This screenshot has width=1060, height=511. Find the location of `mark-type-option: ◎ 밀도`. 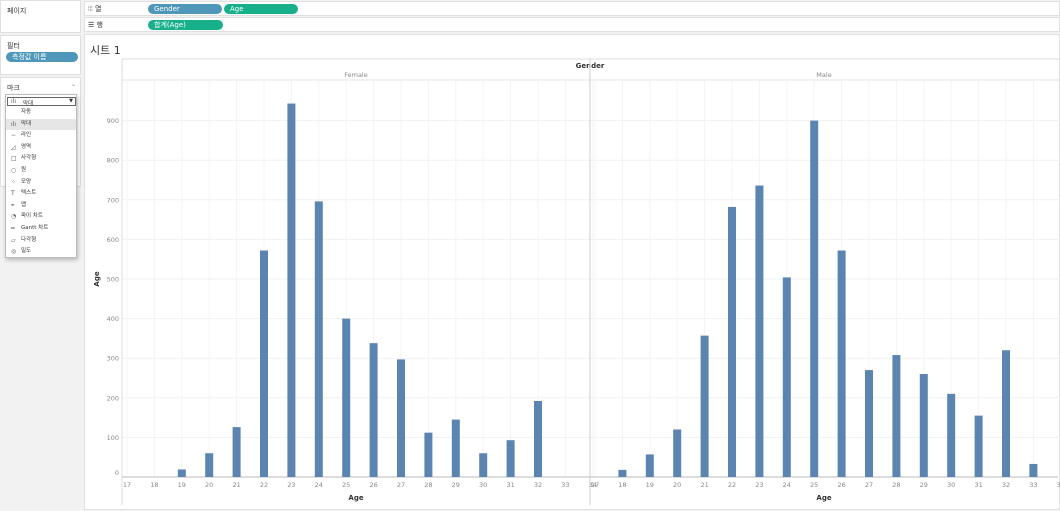

mark-type-option: ◎ 밀도 is located at coordinates (41, 251).